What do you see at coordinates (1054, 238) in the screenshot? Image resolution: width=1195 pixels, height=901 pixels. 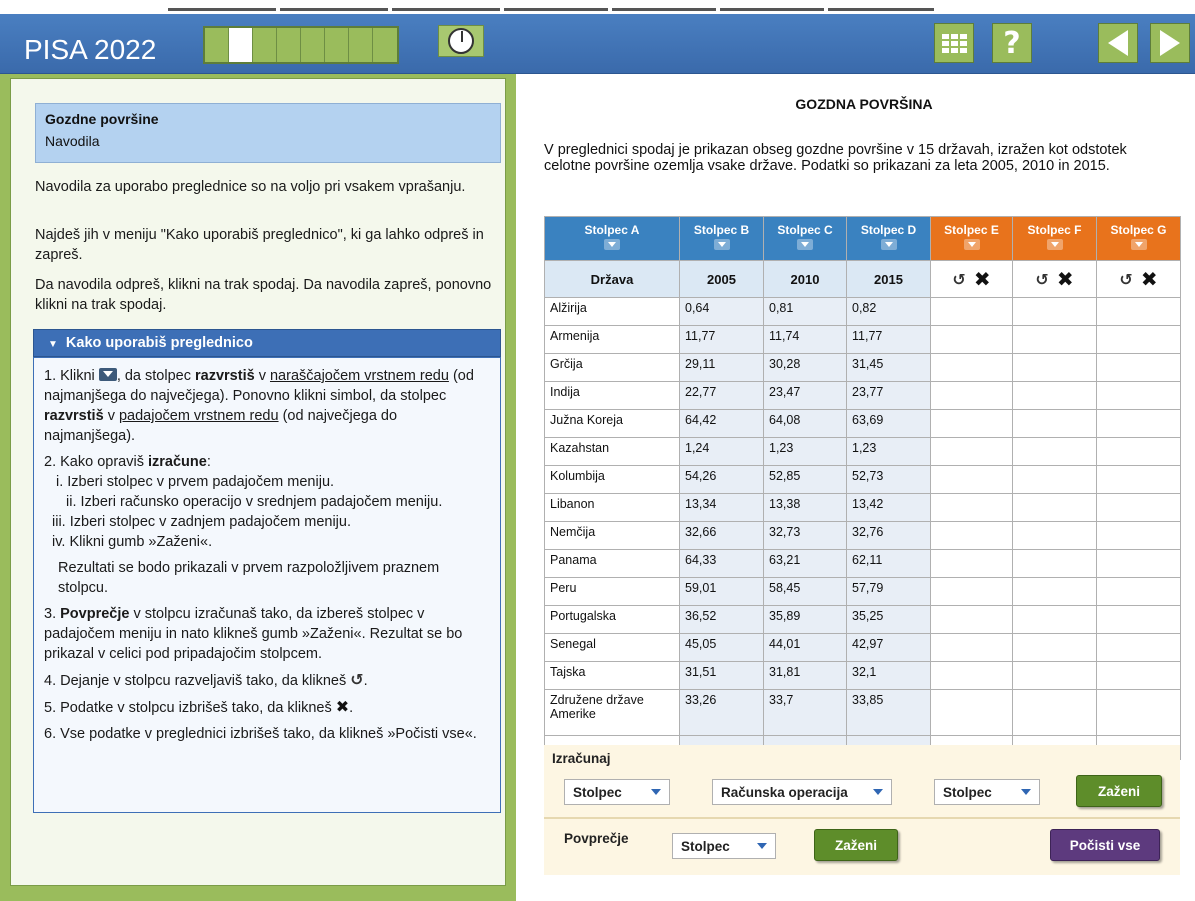 I see `column-header: Stolpec F` at bounding box center [1054, 238].